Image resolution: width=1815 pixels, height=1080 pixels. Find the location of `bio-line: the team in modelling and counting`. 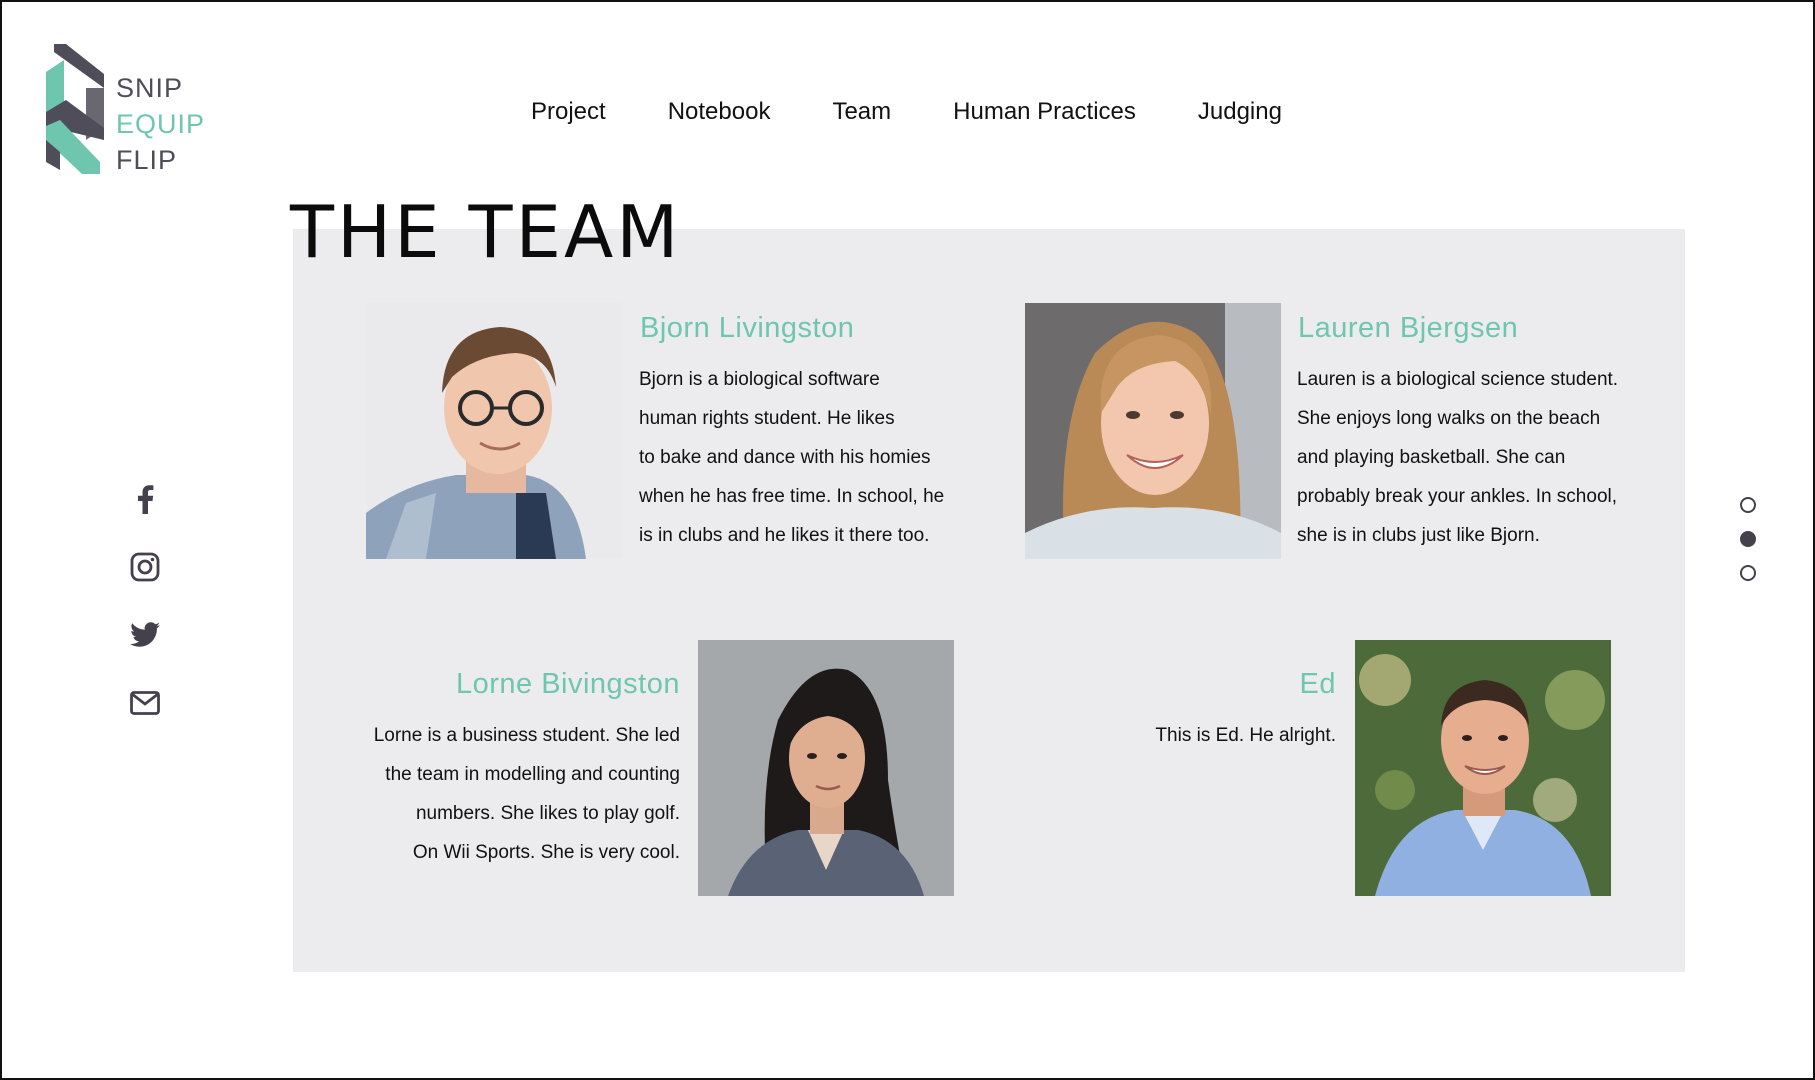

bio-line: the team in modelling and counting is located at coordinates (532, 774).